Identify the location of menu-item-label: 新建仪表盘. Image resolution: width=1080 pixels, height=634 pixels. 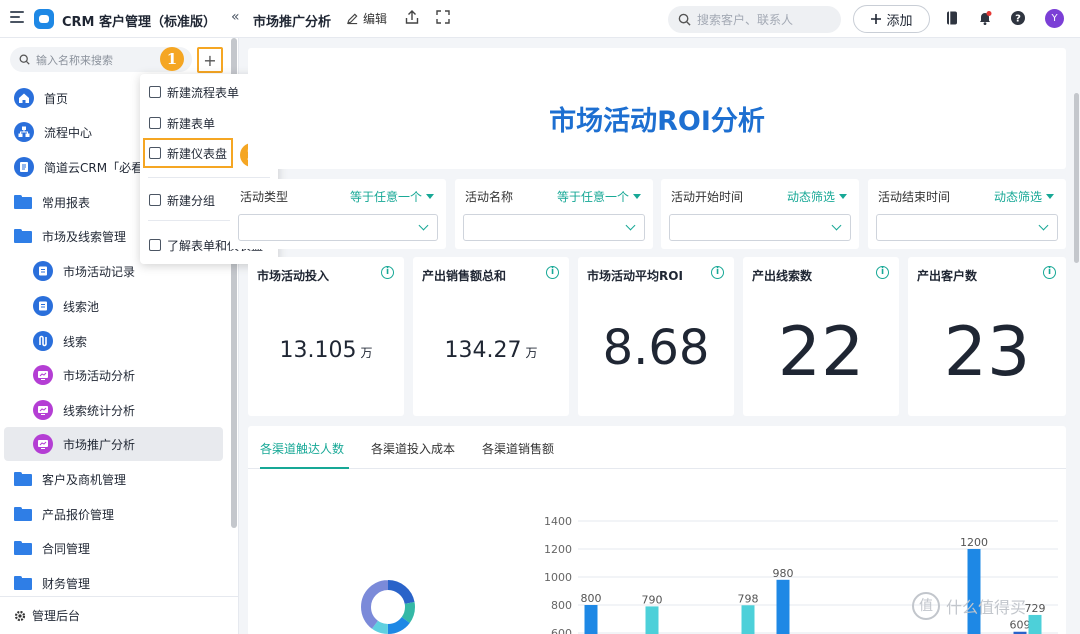
(197, 153).